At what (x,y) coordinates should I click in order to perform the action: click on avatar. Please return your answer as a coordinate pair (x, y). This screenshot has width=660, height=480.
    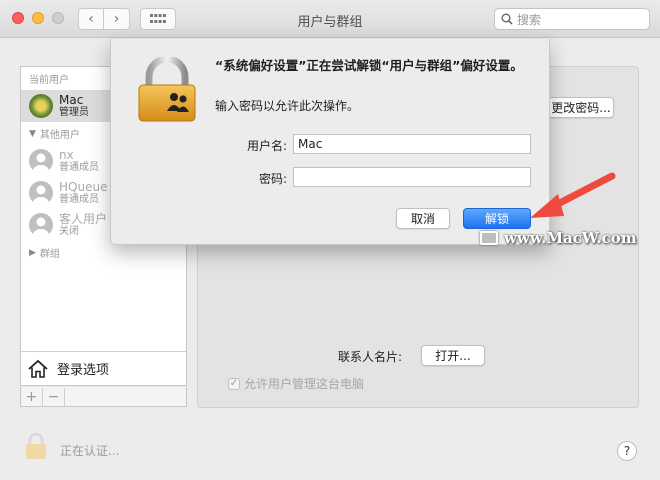
    Looking at the image, I should click on (41, 106).